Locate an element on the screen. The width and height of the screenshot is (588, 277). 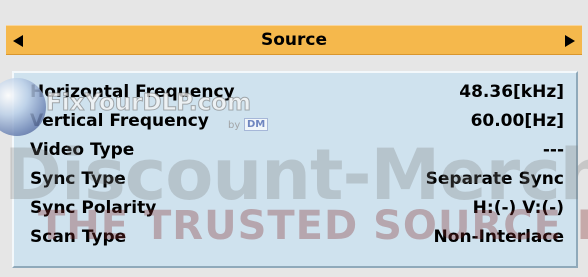
info-label: Horizontal Frequency is located at coordinates (132, 92).